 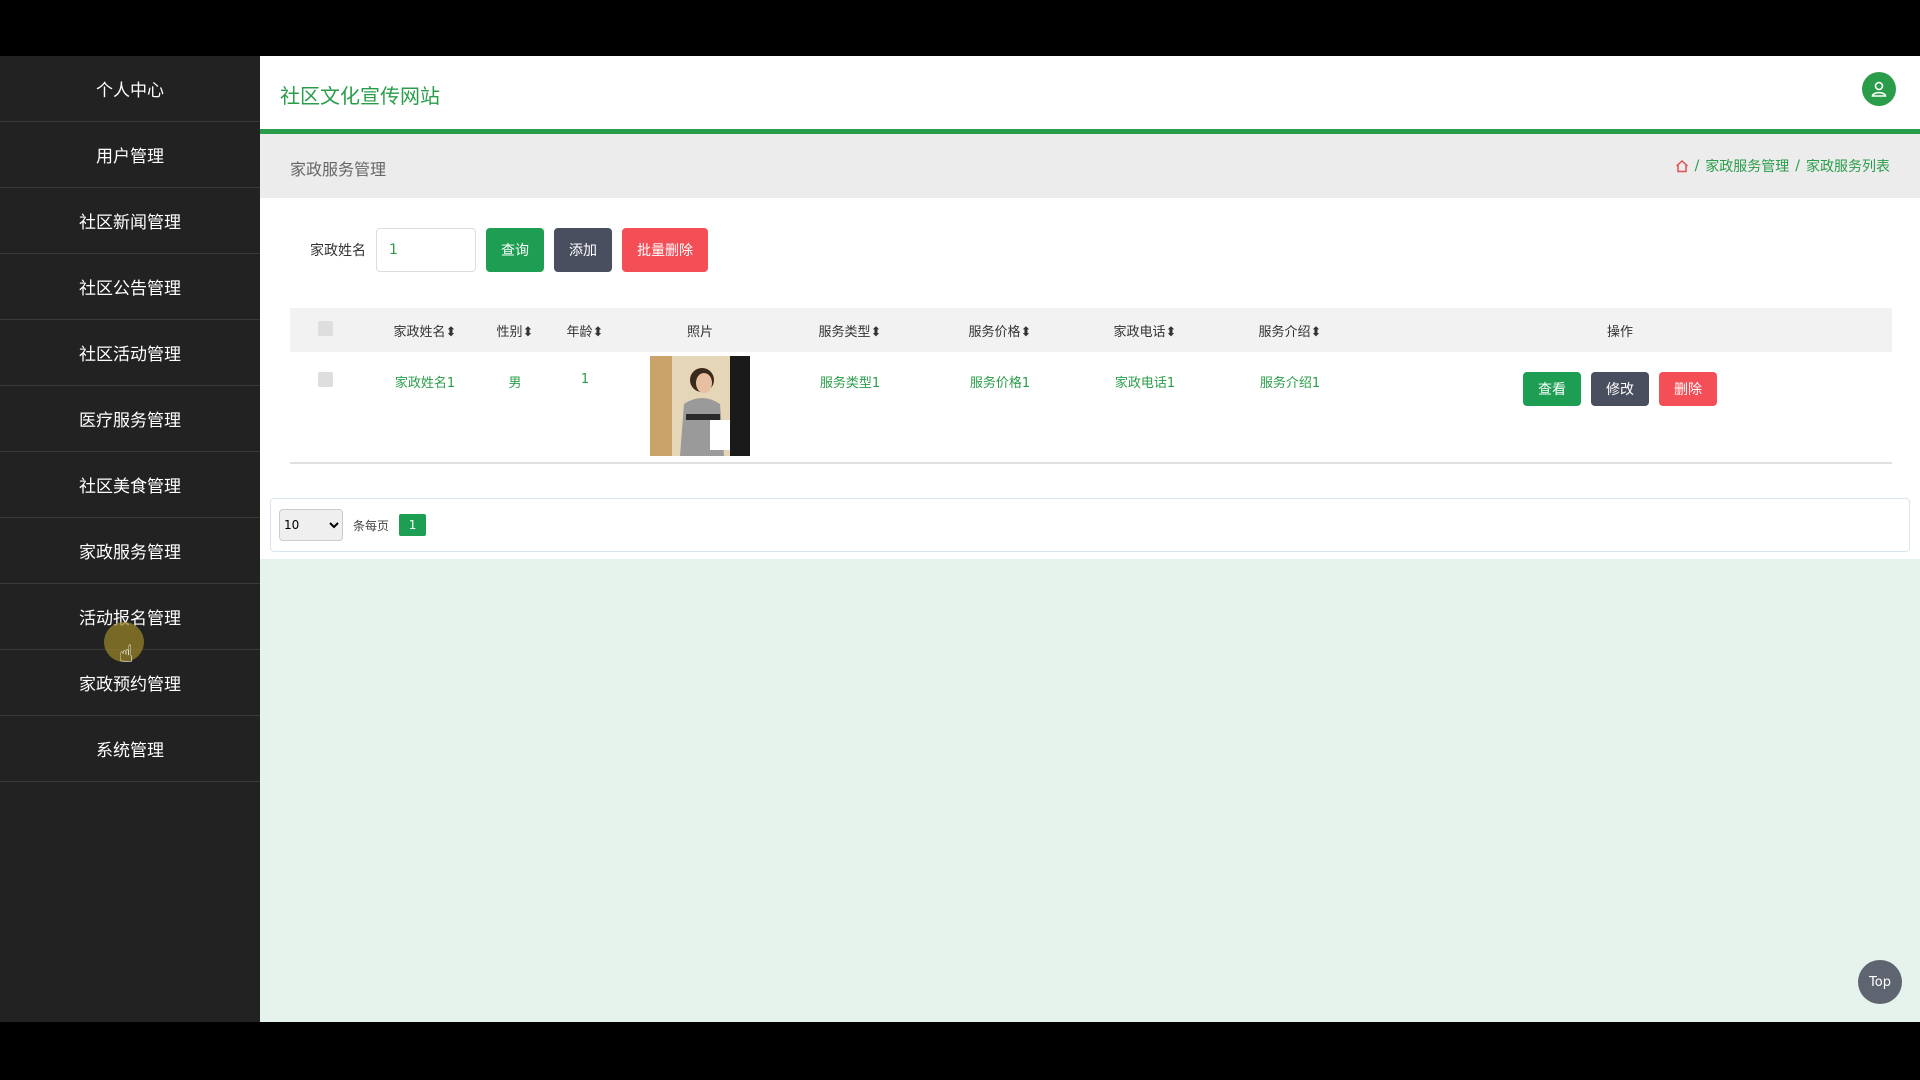 What do you see at coordinates (665, 250) in the screenshot?
I see `batch-delete-button: 批量删除` at bounding box center [665, 250].